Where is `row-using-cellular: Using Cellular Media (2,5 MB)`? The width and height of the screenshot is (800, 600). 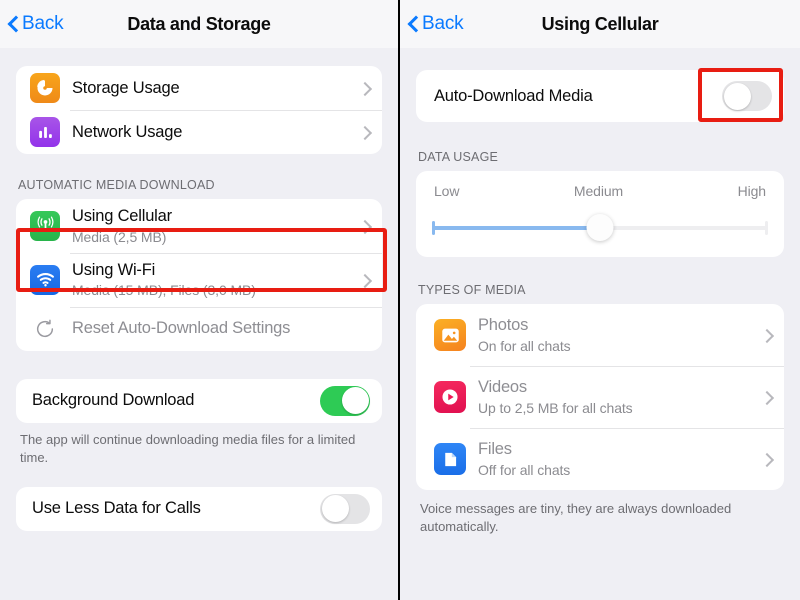
row-using-cellular: Using Cellular Media (2,5 MB) is located at coordinates (199, 226).